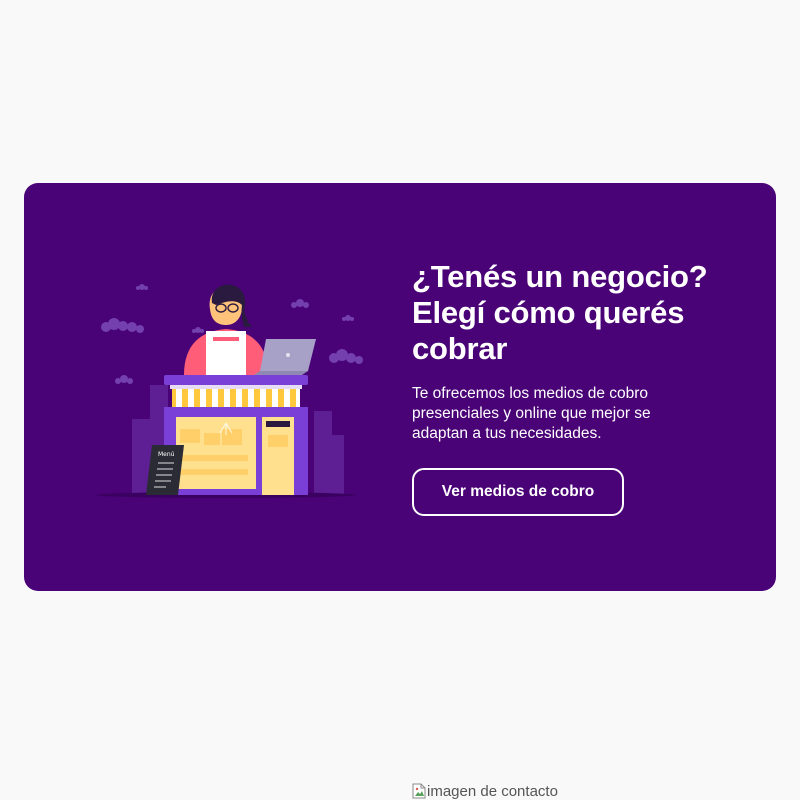 This screenshot has height=800, width=800. I want to click on contact-image: imagen de contacto, so click(485, 791).